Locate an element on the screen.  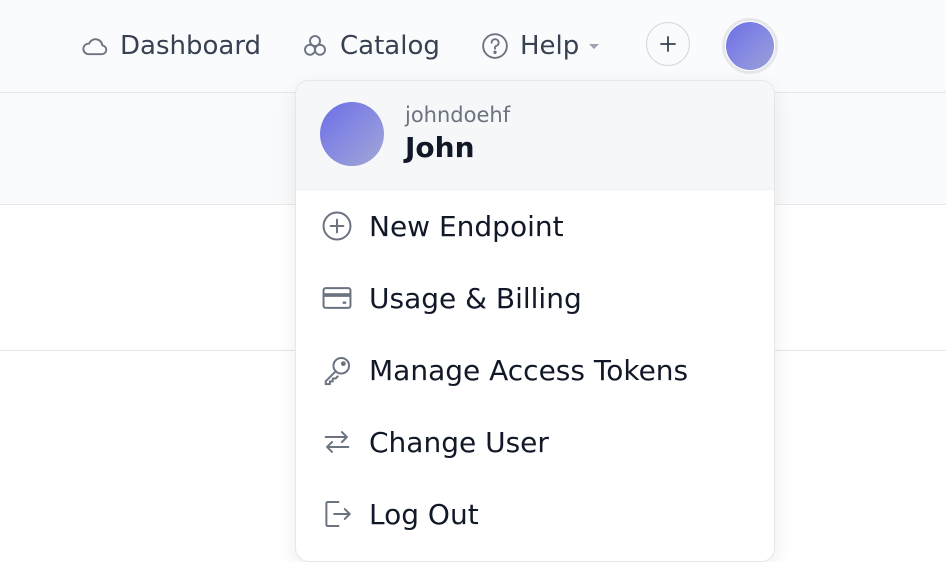
switch-arrows-icon is located at coordinates (337, 442).